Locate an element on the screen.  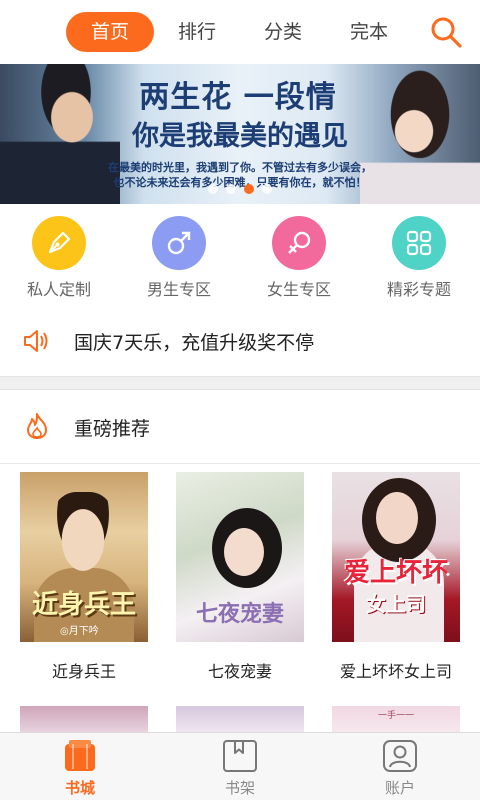
speaker-icon is located at coordinates (36, 341).